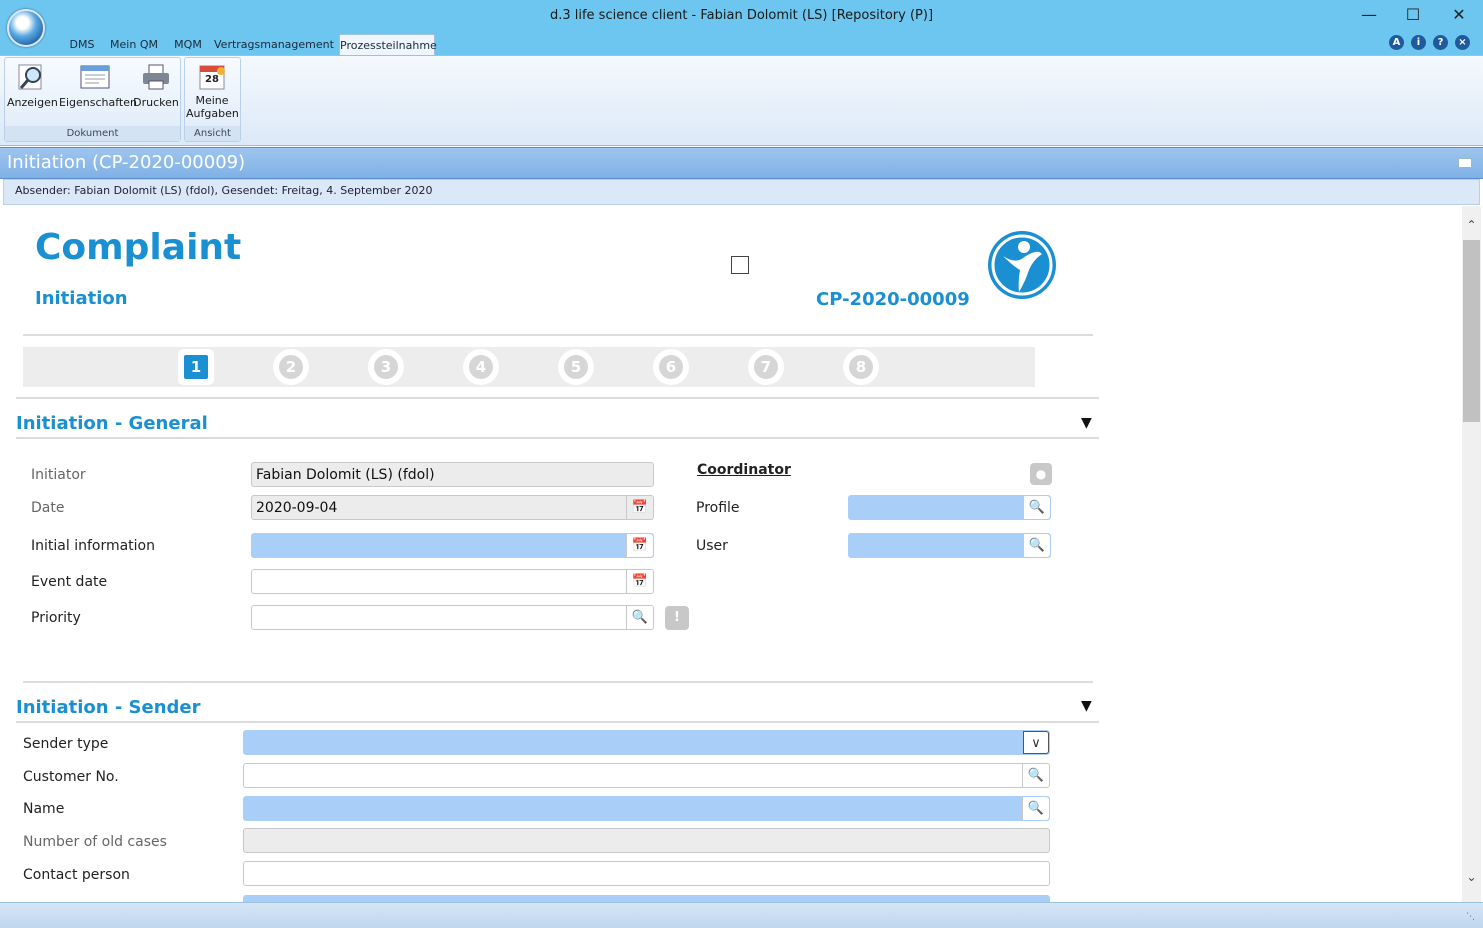  Describe the element at coordinates (1471, 331) in the screenshot. I see `scrollbar-thumb` at that location.